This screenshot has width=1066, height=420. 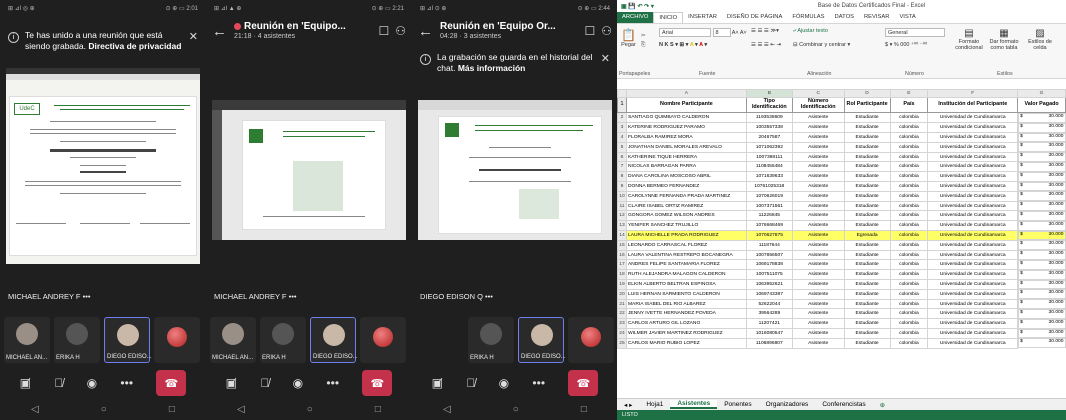 I want to click on scroll-tabs-icon: ◂ ▸, so click(x=628, y=405).